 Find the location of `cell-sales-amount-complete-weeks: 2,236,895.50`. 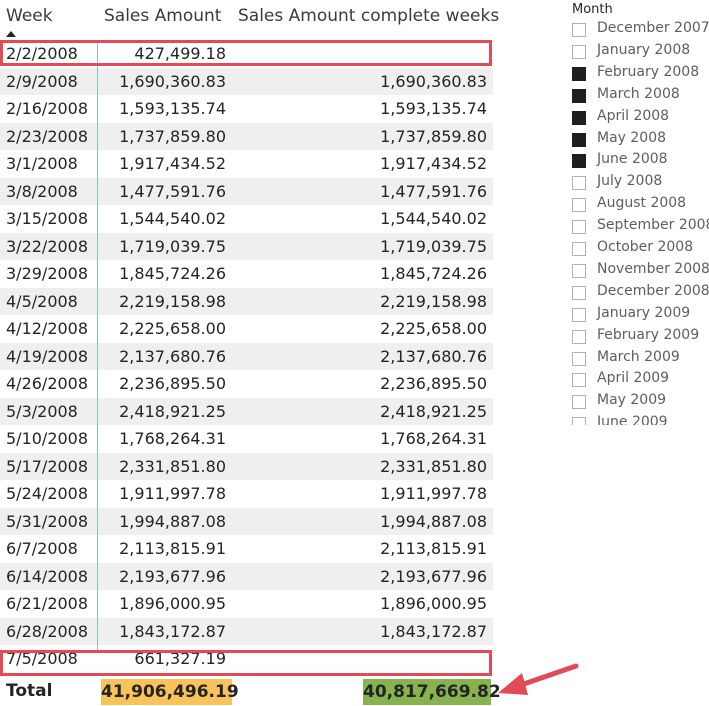

cell-sales-amount-complete-weeks: 2,236,895.50 is located at coordinates (433, 383).